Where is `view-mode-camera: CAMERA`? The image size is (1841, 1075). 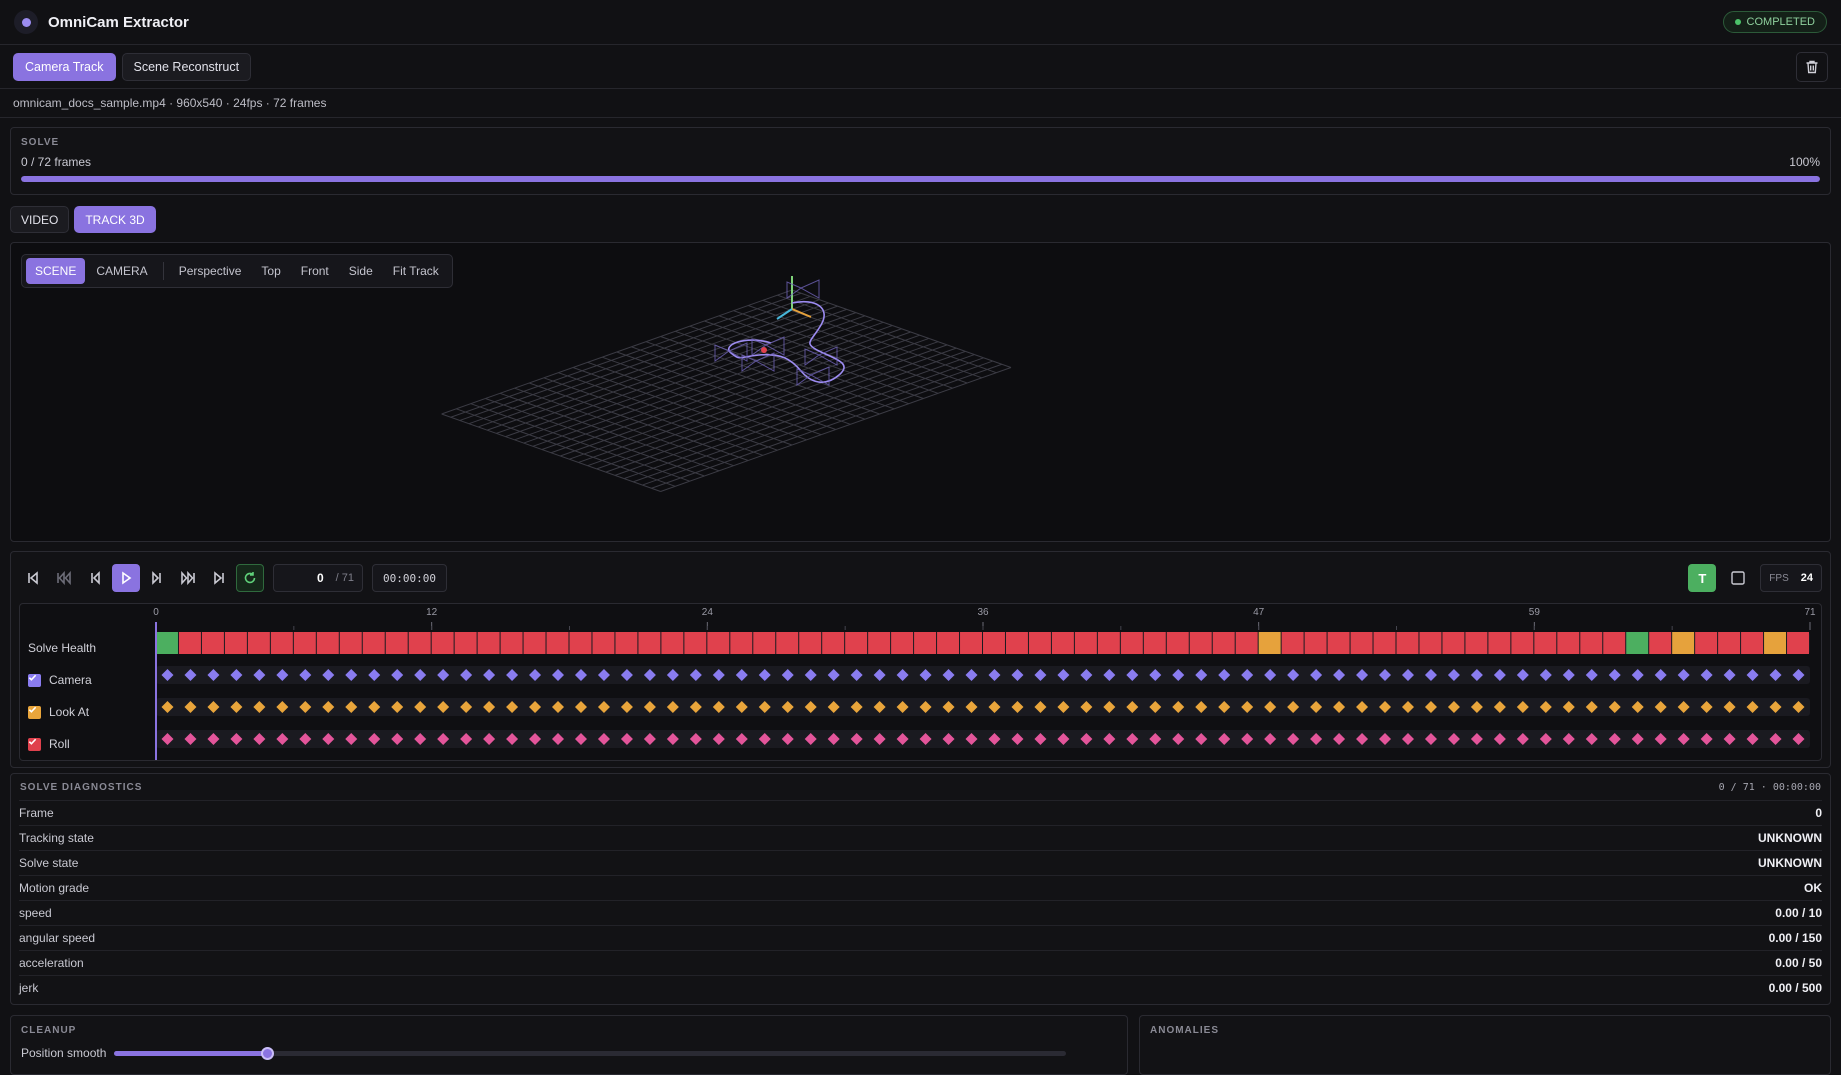
view-mode-camera: CAMERA is located at coordinates (121, 271).